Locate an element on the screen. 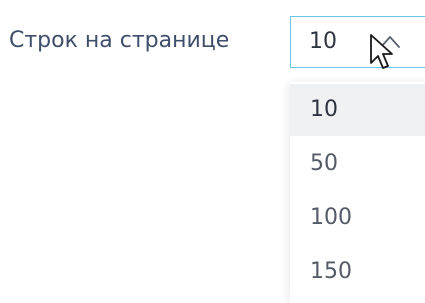  chevron-up-icon is located at coordinates (390, 42).